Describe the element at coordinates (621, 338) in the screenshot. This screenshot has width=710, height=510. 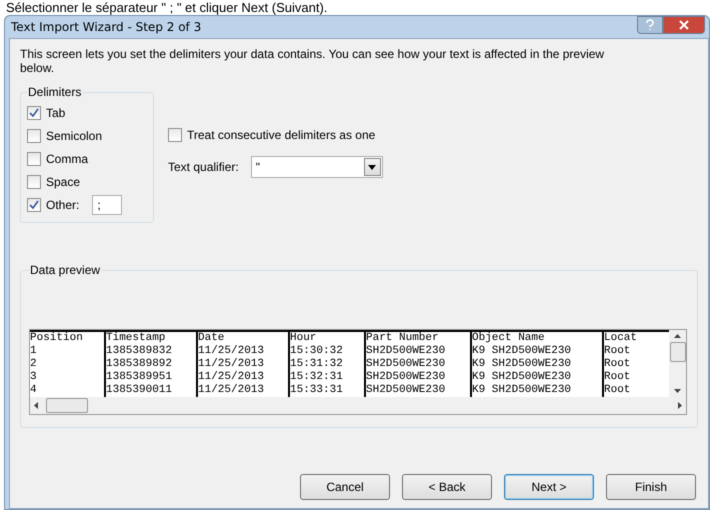
I see `column-header: Locat` at that location.